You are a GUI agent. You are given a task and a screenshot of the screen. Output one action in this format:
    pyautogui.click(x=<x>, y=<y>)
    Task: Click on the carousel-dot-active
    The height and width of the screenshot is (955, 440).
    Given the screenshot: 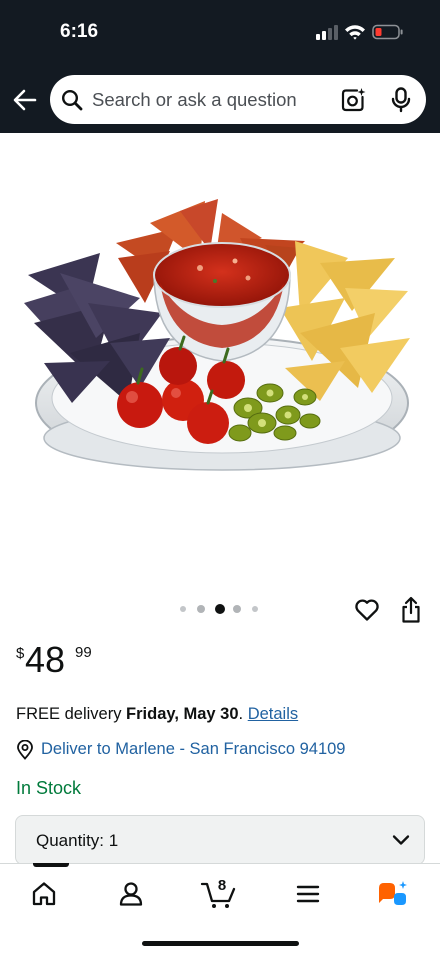 What is the action you would take?
    pyautogui.click(x=220, y=609)
    